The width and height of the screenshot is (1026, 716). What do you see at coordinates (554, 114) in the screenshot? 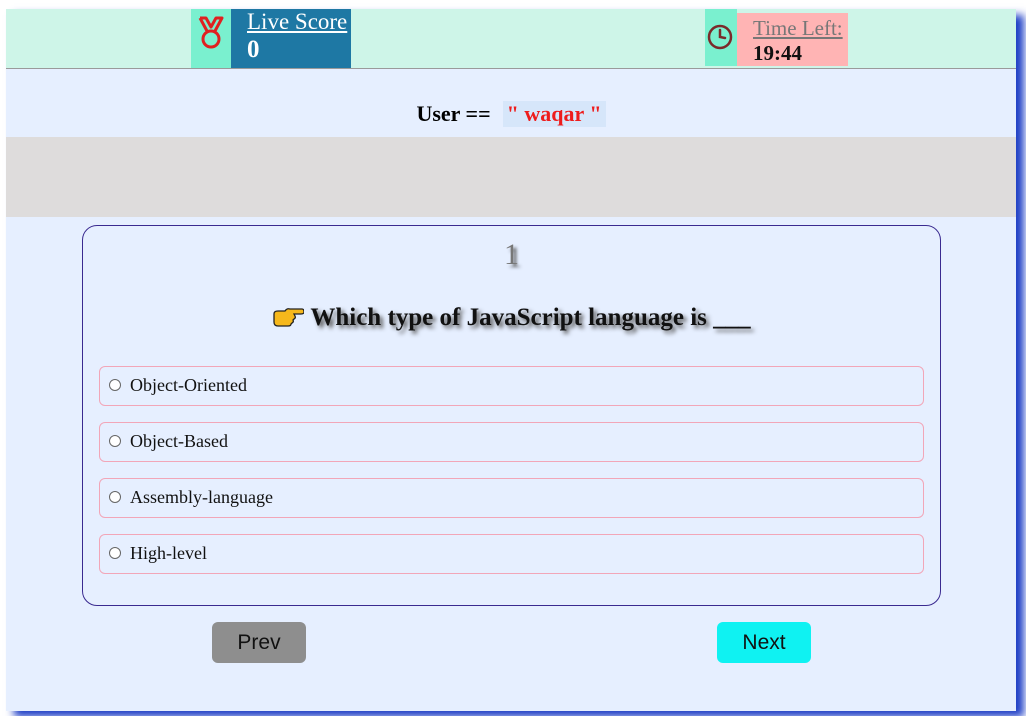
I see `user-name: " waqar "` at bounding box center [554, 114].